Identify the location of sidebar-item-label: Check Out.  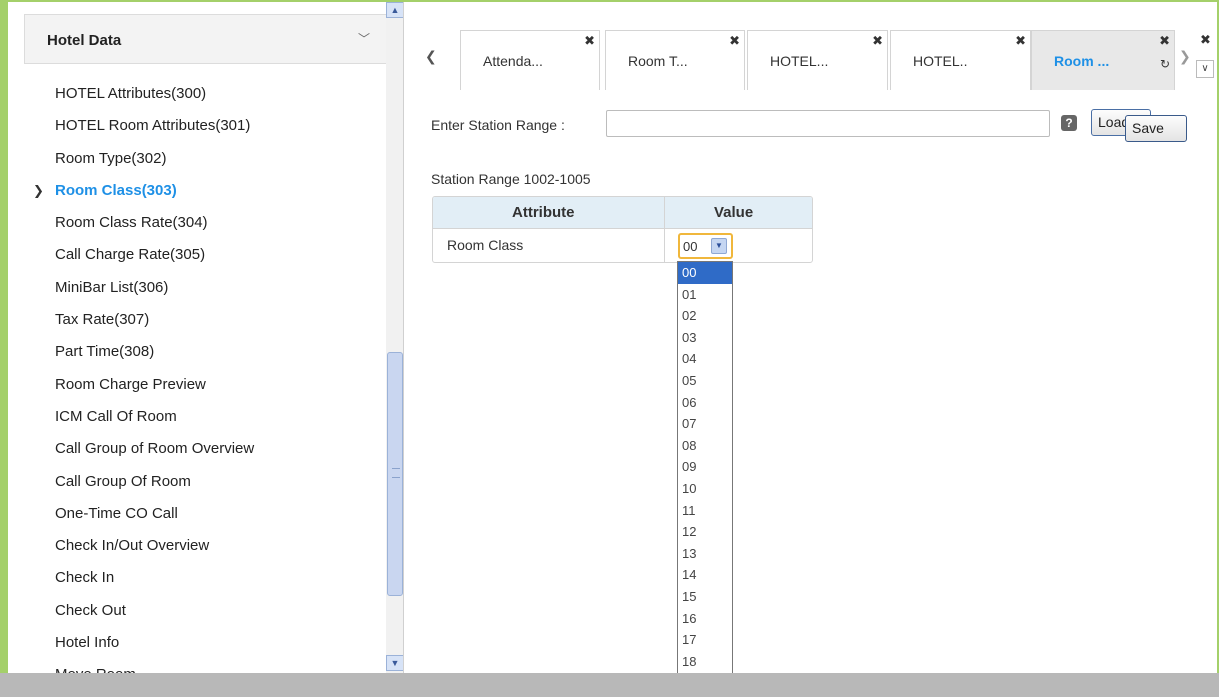
(90, 610).